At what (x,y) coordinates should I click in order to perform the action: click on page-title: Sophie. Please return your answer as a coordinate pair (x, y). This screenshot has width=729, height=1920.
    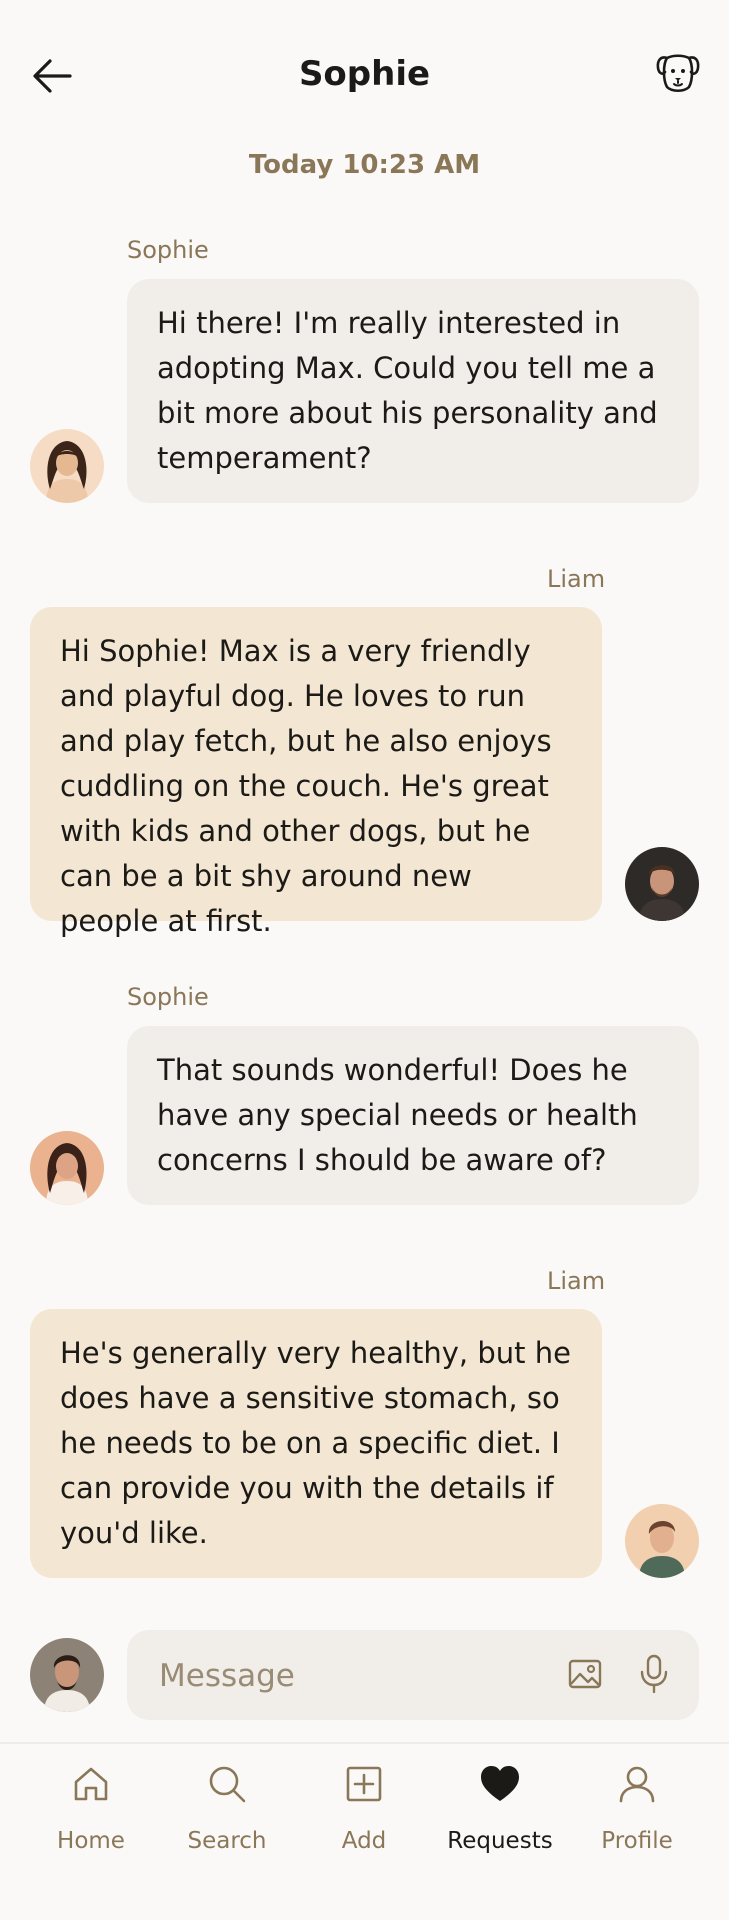
    Looking at the image, I should click on (364, 74).